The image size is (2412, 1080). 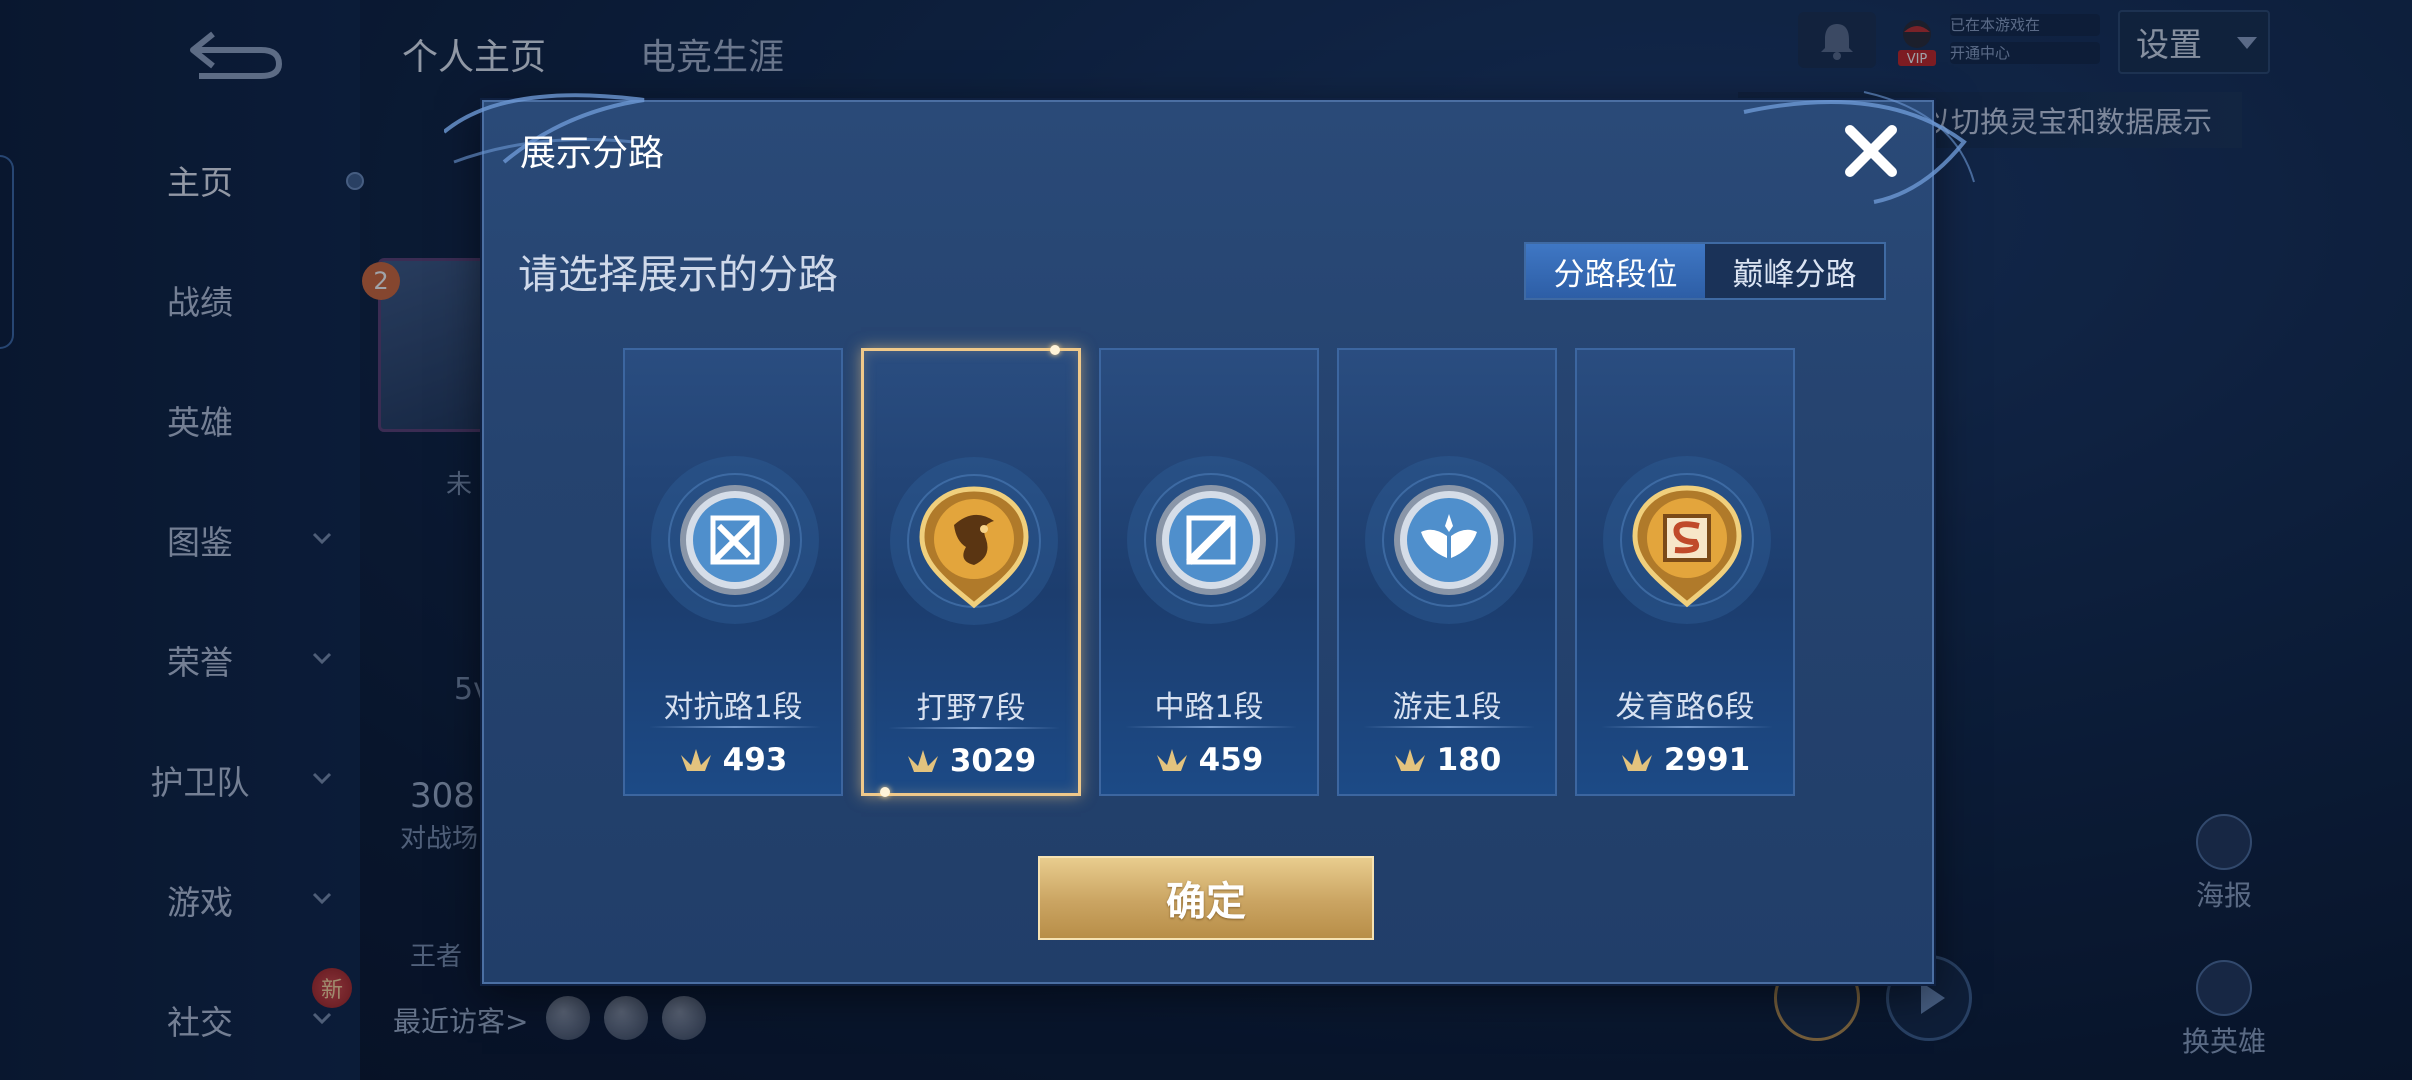 What do you see at coordinates (993, 761) in the screenshot?
I see `points-value: 3029` at bounding box center [993, 761].